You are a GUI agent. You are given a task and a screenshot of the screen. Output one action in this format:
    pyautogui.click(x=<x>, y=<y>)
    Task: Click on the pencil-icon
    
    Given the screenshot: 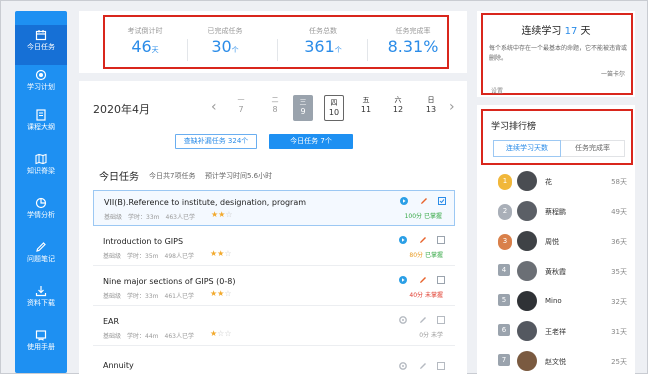 What is the action you would take?
    pyautogui.click(x=41, y=247)
    